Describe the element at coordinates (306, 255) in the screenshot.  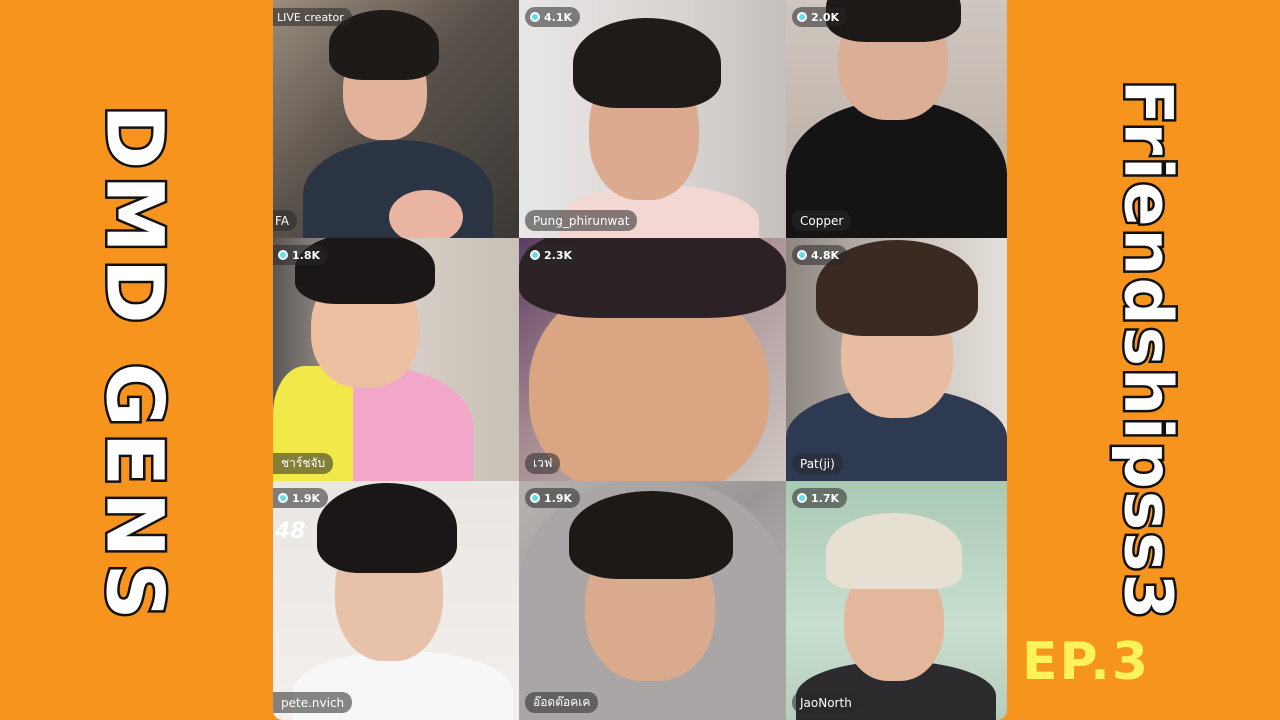
I see `viewer-count-text: 1.8K` at that location.